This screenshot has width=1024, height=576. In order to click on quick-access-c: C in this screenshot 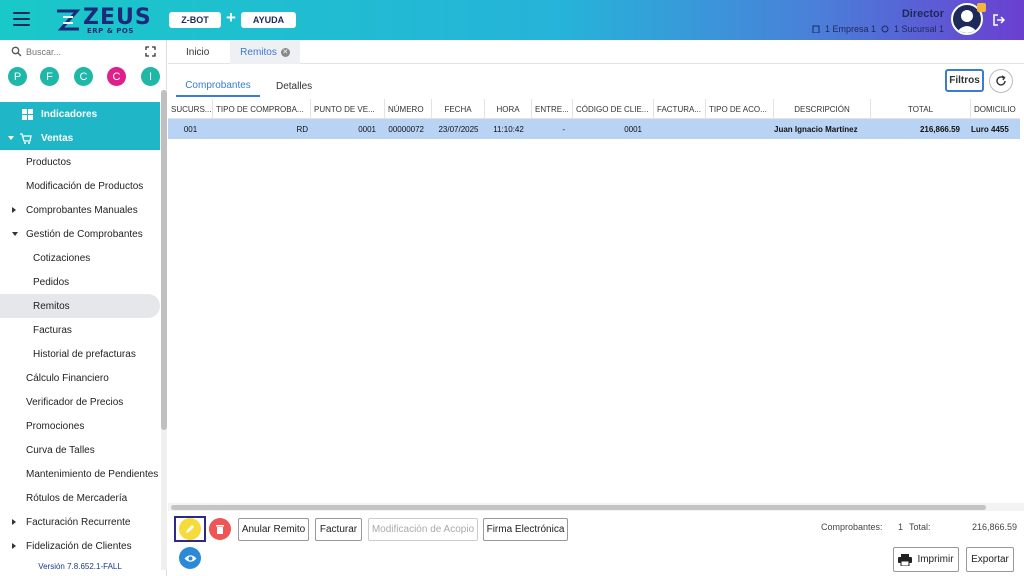, I will do `click(83, 76)`.